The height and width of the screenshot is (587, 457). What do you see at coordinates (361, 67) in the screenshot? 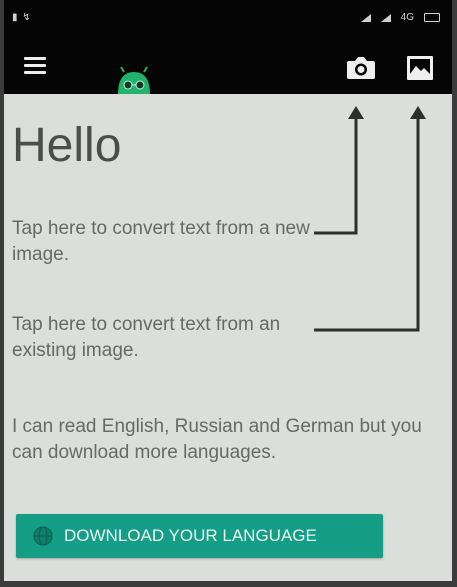
I see `camera-button` at bounding box center [361, 67].